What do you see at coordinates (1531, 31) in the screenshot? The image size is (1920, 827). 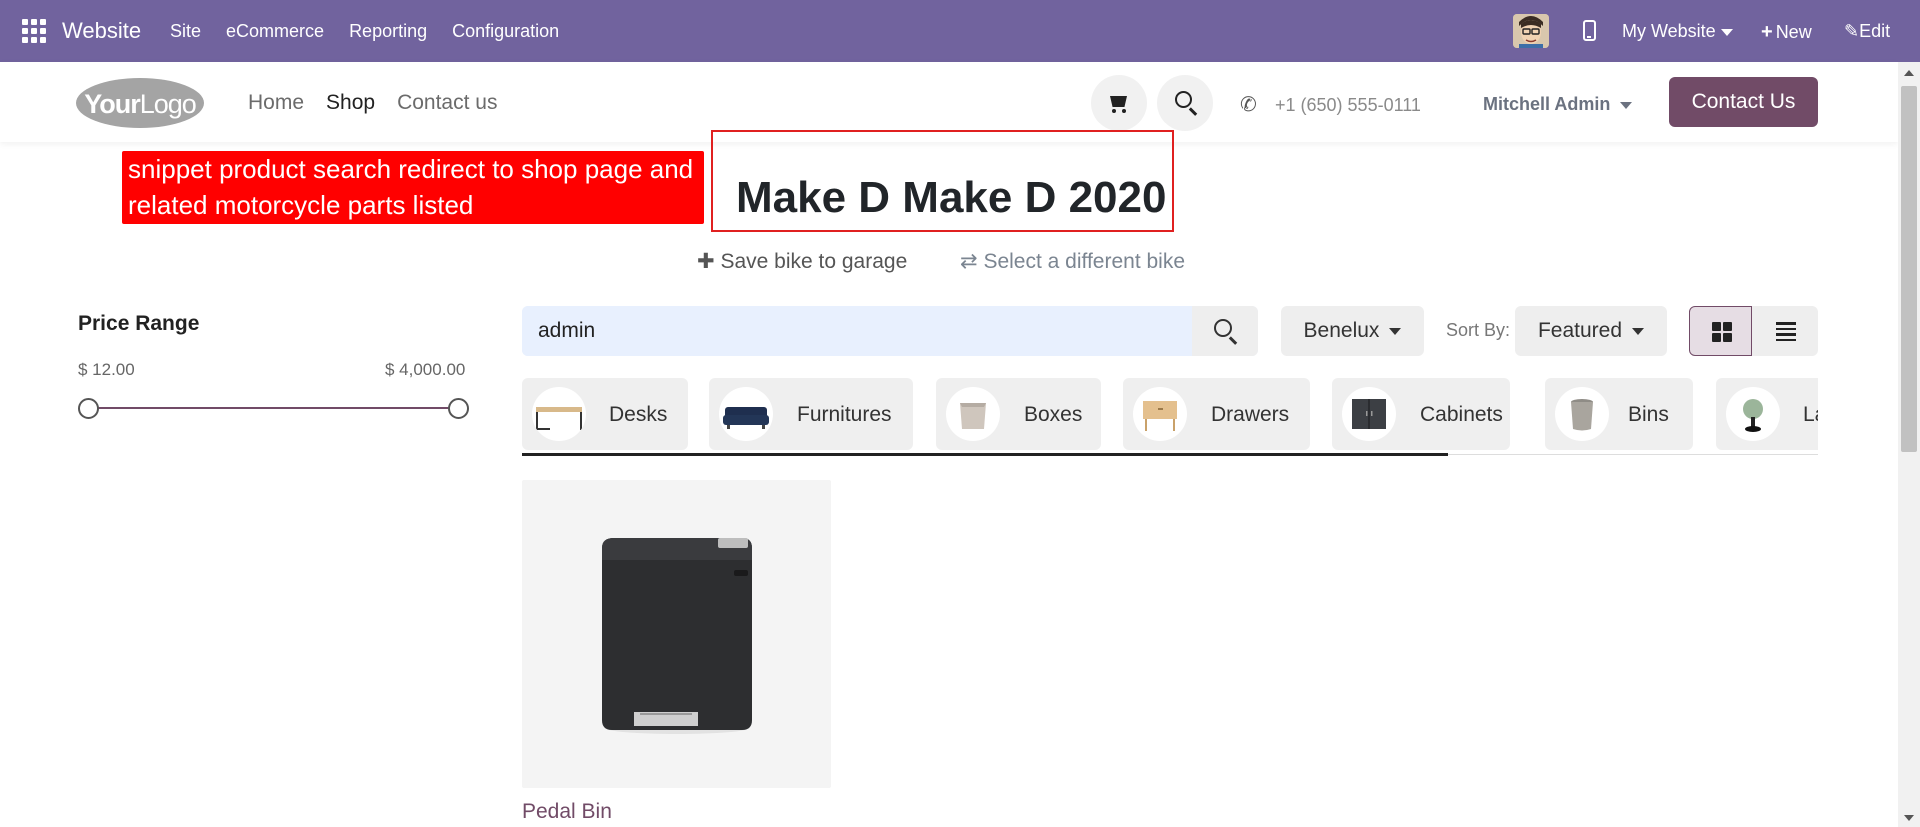 I see `user-avatar` at bounding box center [1531, 31].